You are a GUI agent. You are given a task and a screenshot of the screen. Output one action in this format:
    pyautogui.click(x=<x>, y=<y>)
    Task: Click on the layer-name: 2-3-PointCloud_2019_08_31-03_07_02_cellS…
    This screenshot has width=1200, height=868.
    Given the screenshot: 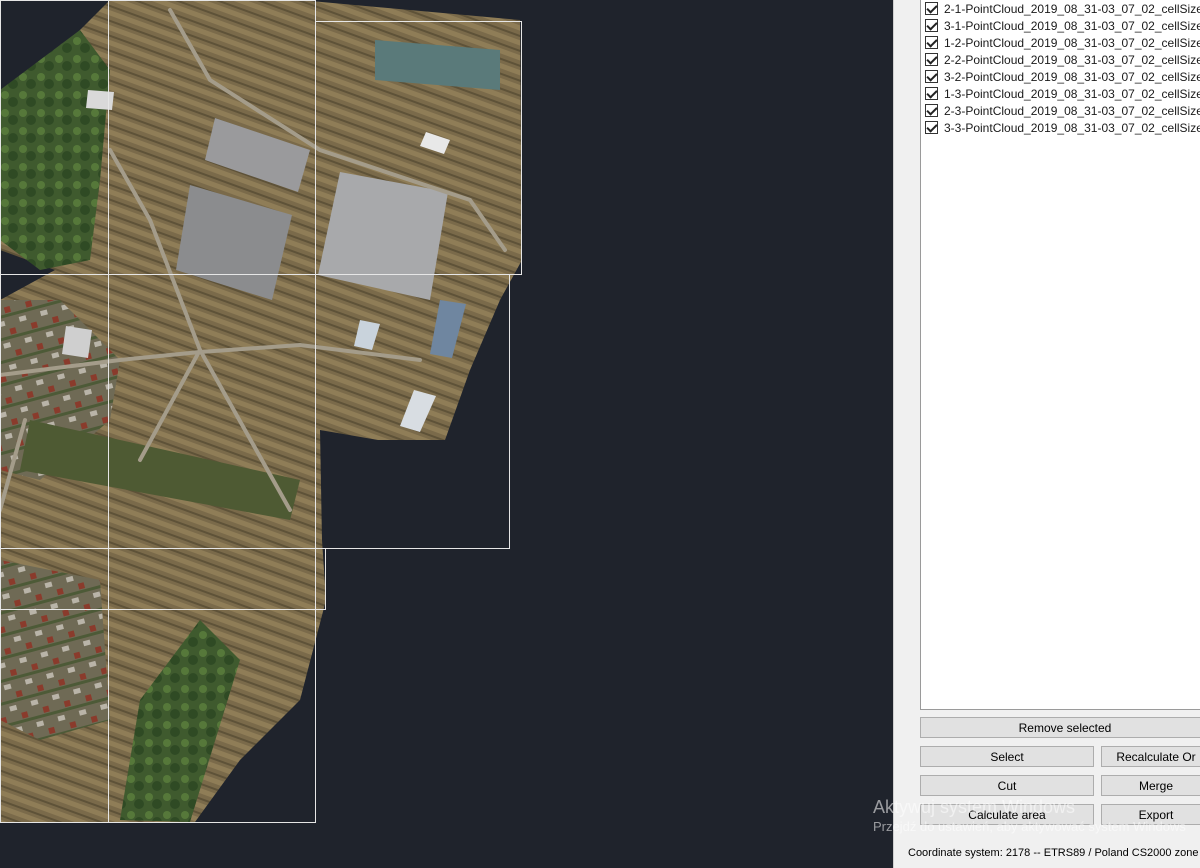 What is the action you would take?
    pyautogui.click(x=1072, y=110)
    